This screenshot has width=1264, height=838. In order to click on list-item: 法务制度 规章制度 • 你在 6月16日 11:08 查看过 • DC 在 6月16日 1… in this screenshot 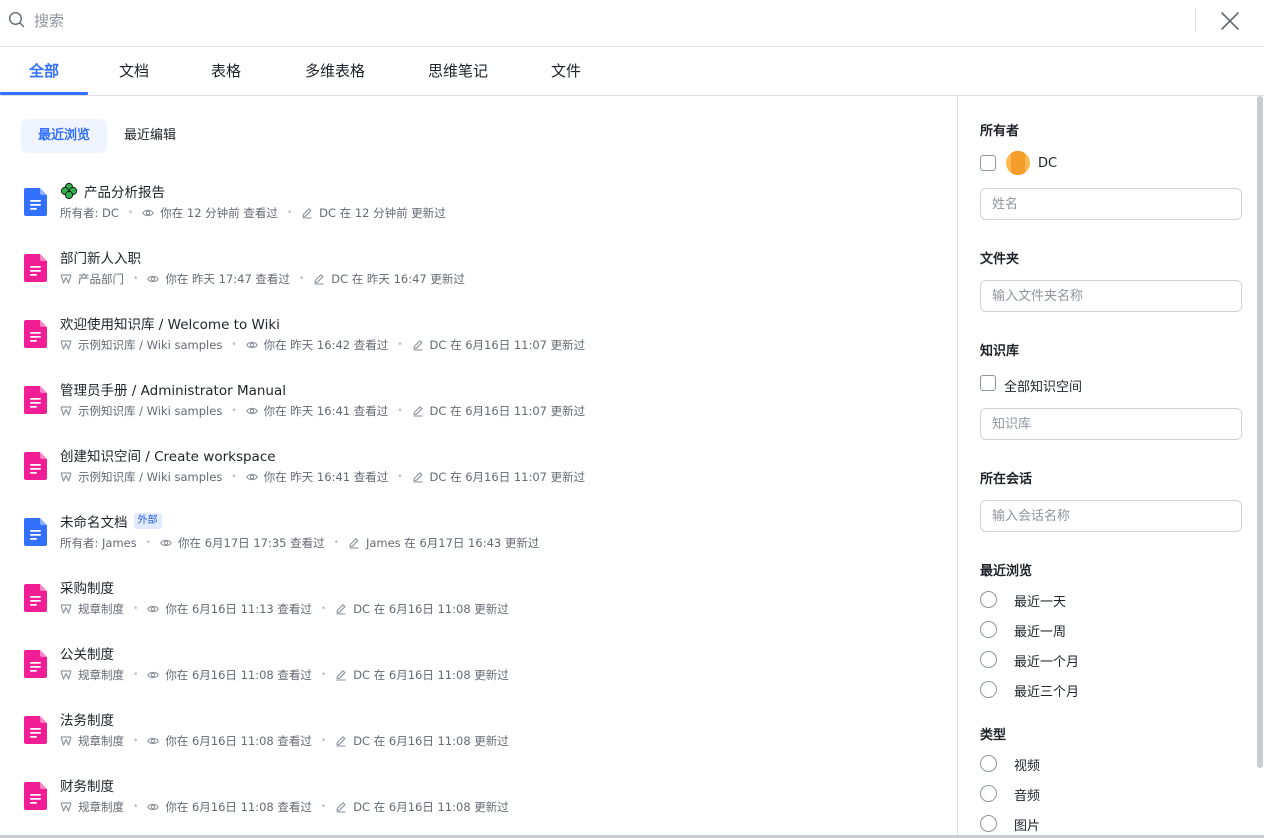, I will do `click(478, 739)`.